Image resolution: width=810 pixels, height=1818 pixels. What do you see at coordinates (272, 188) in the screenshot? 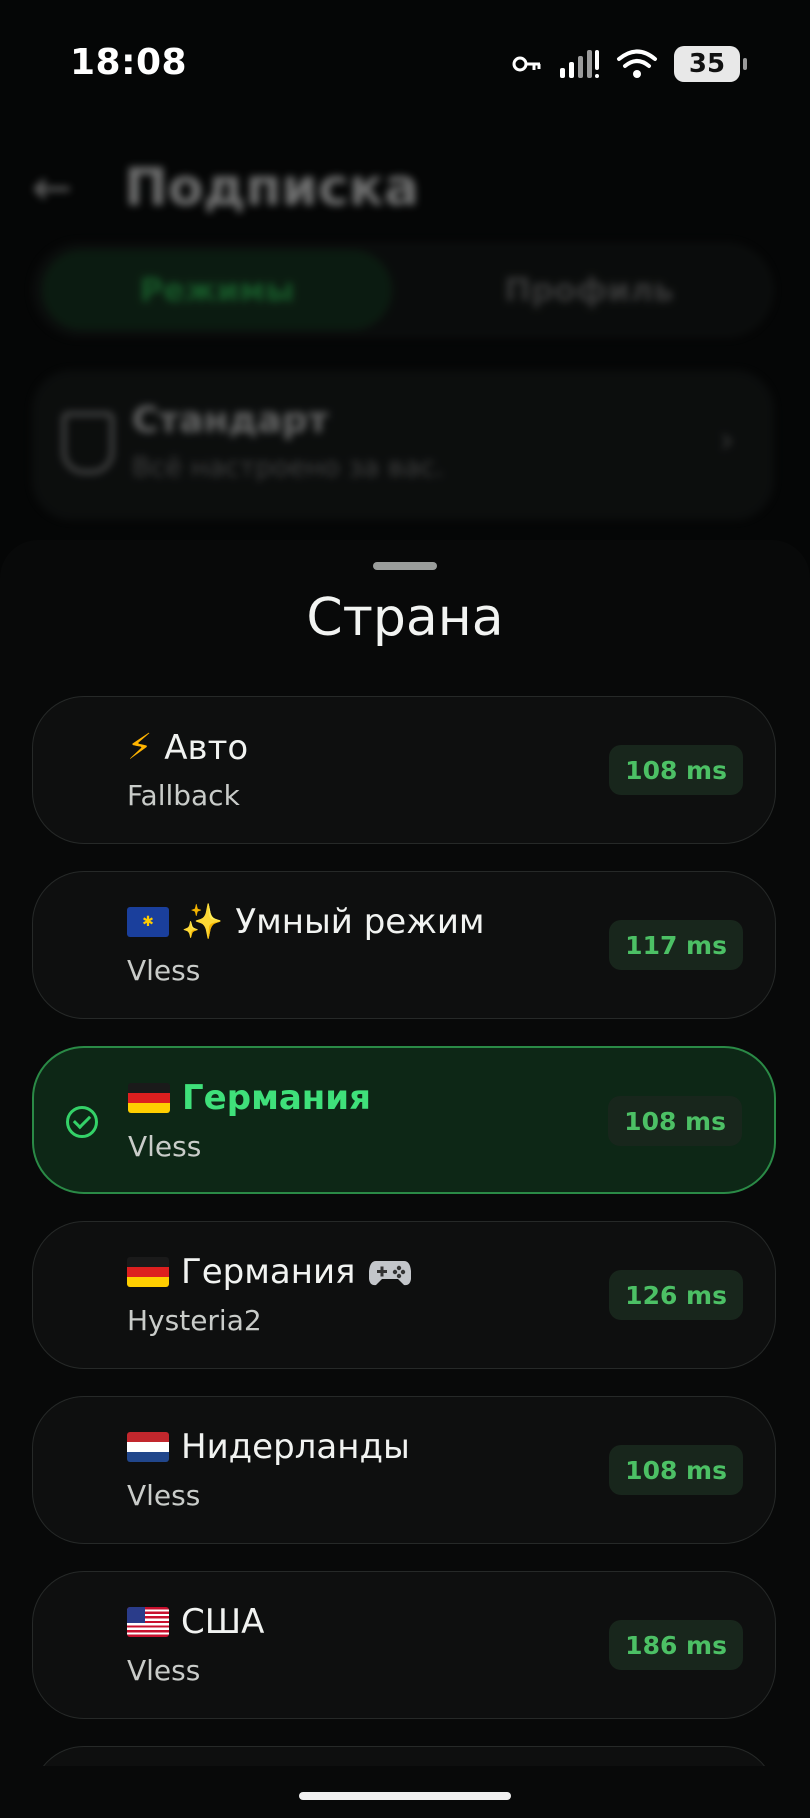
I see `page-title: Подписка` at bounding box center [272, 188].